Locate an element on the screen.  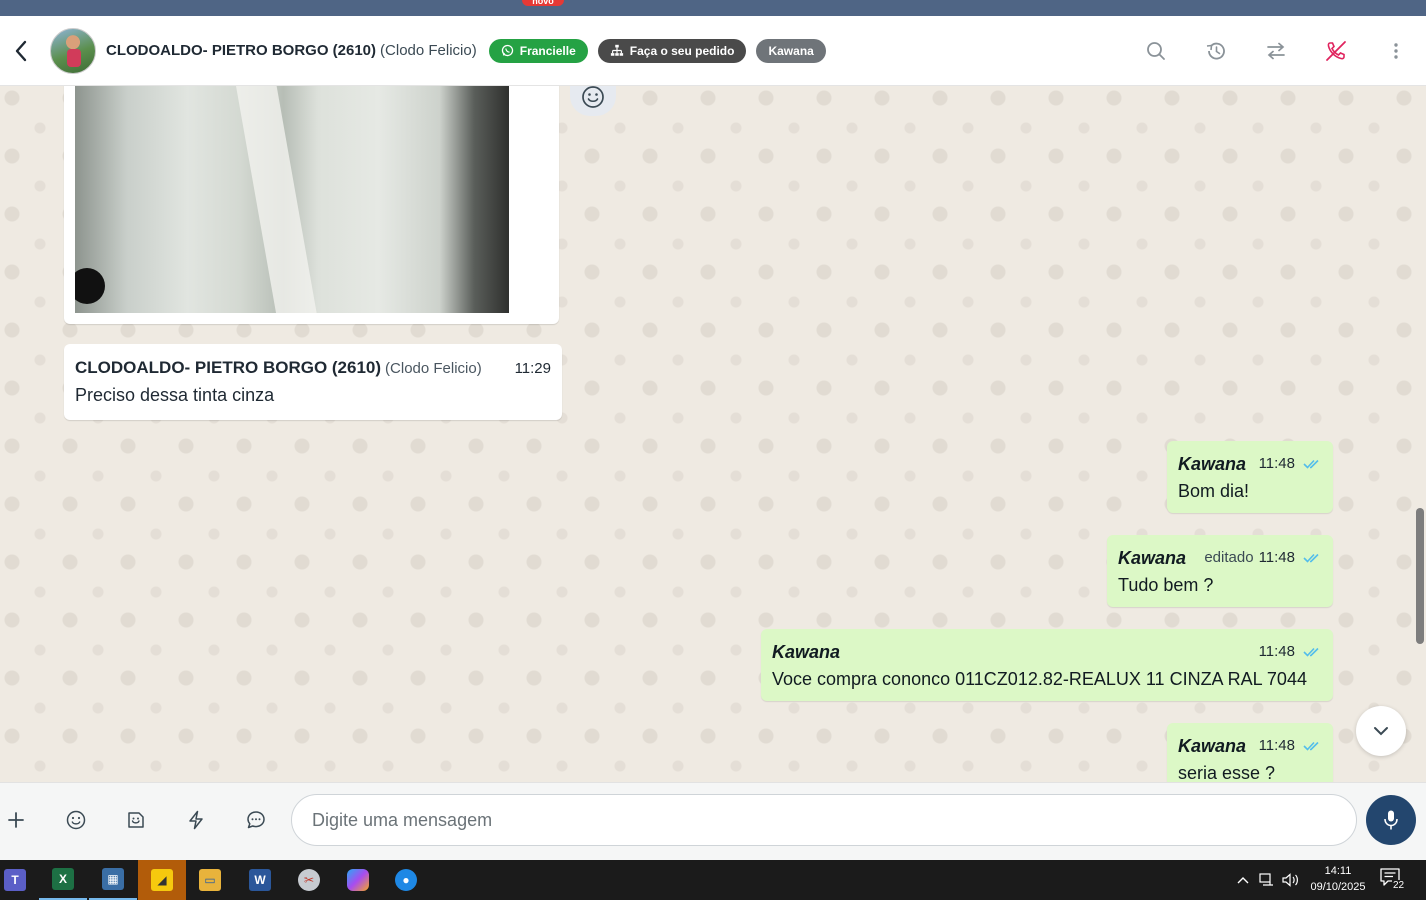
calculator-icon: ▦ is located at coordinates (113, 879).